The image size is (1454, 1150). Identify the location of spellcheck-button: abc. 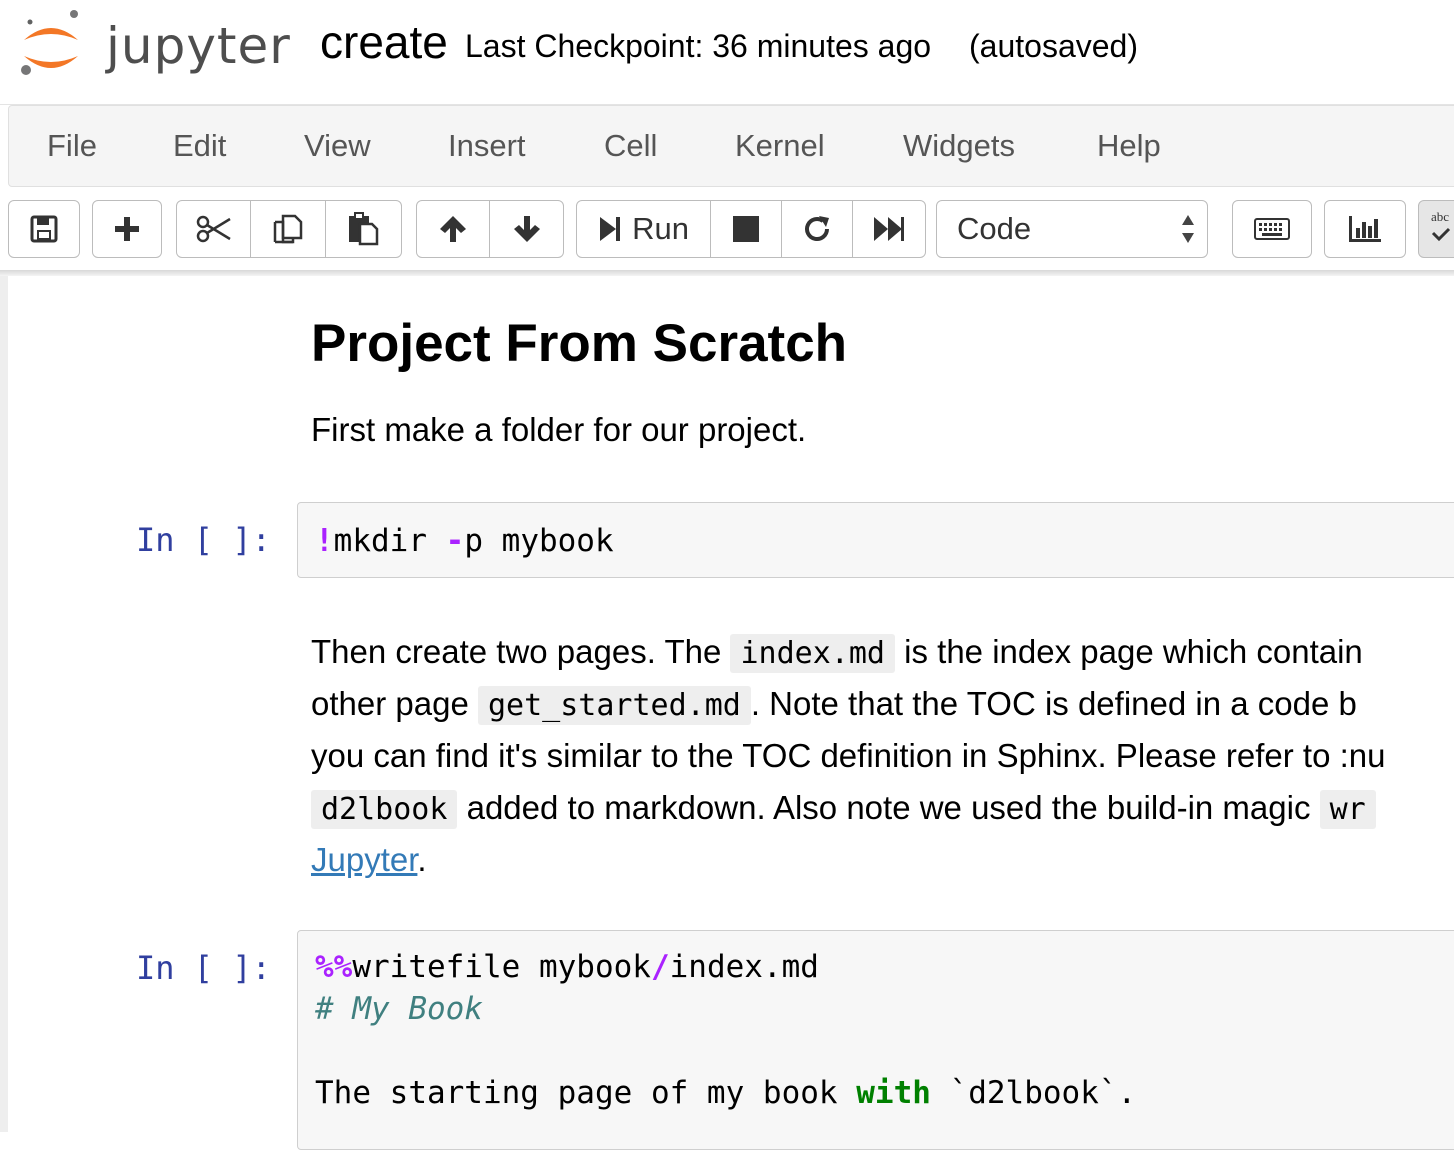
(1436, 229).